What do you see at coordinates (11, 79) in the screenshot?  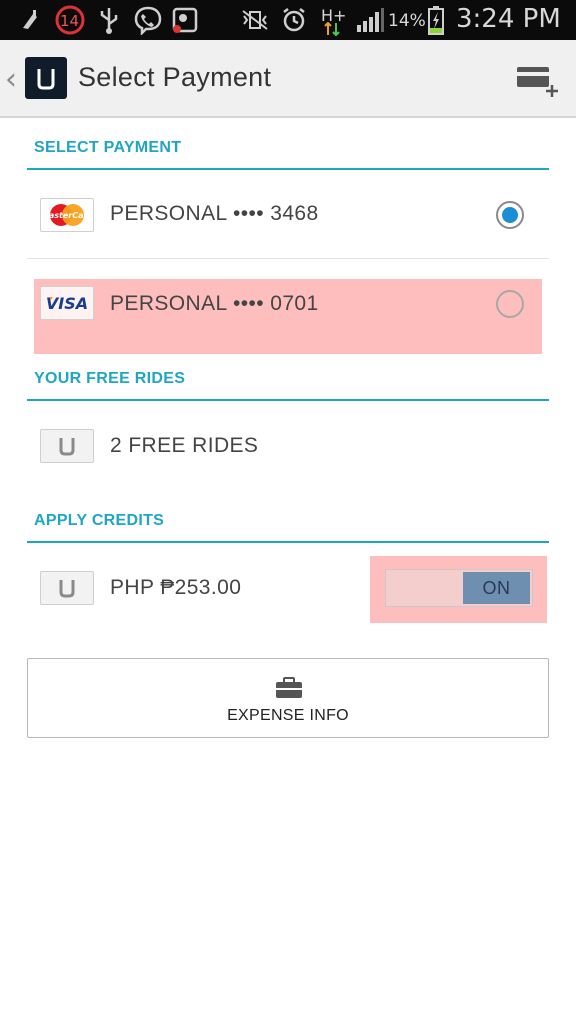 I see `chevron-left-icon: ‹` at bounding box center [11, 79].